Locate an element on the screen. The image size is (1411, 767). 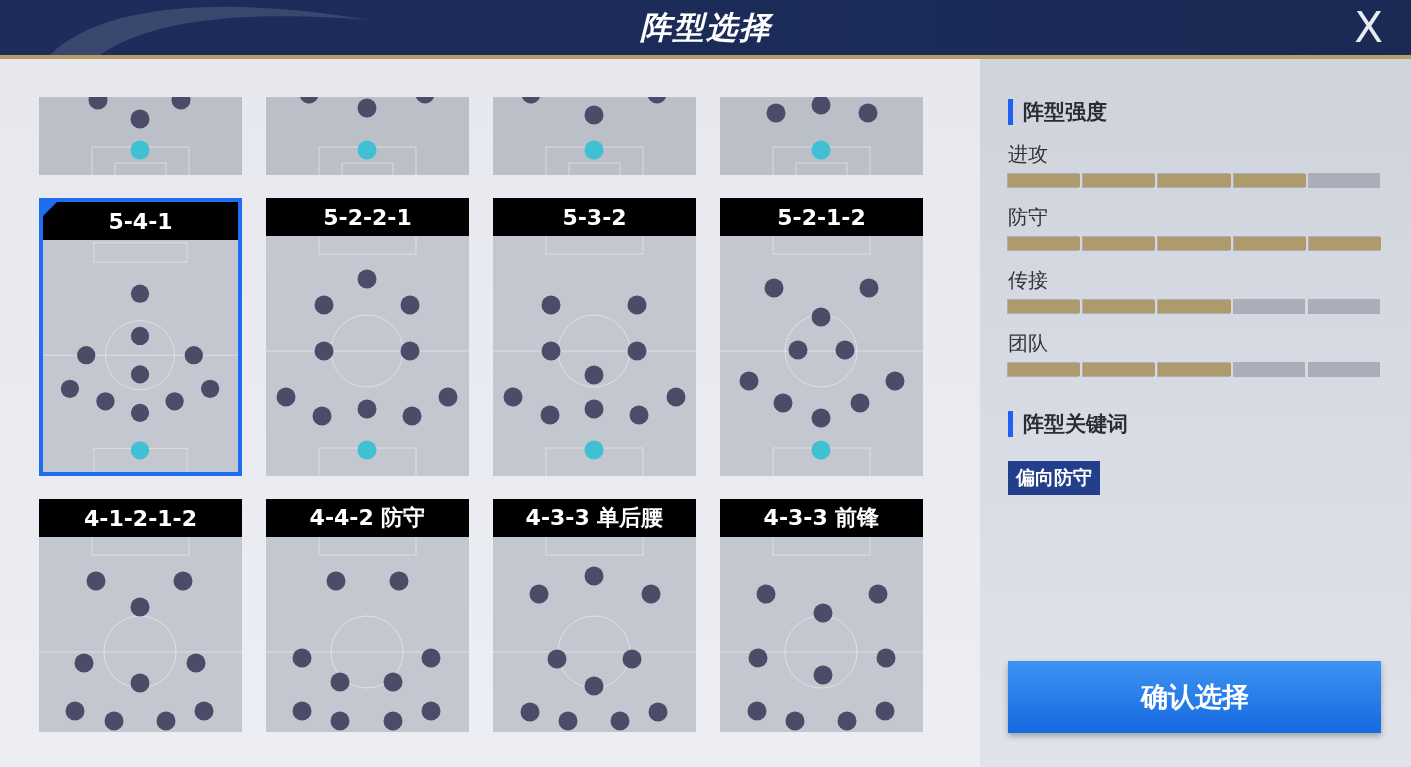
formation-card: 5-3-2 is located at coordinates (594, 337).